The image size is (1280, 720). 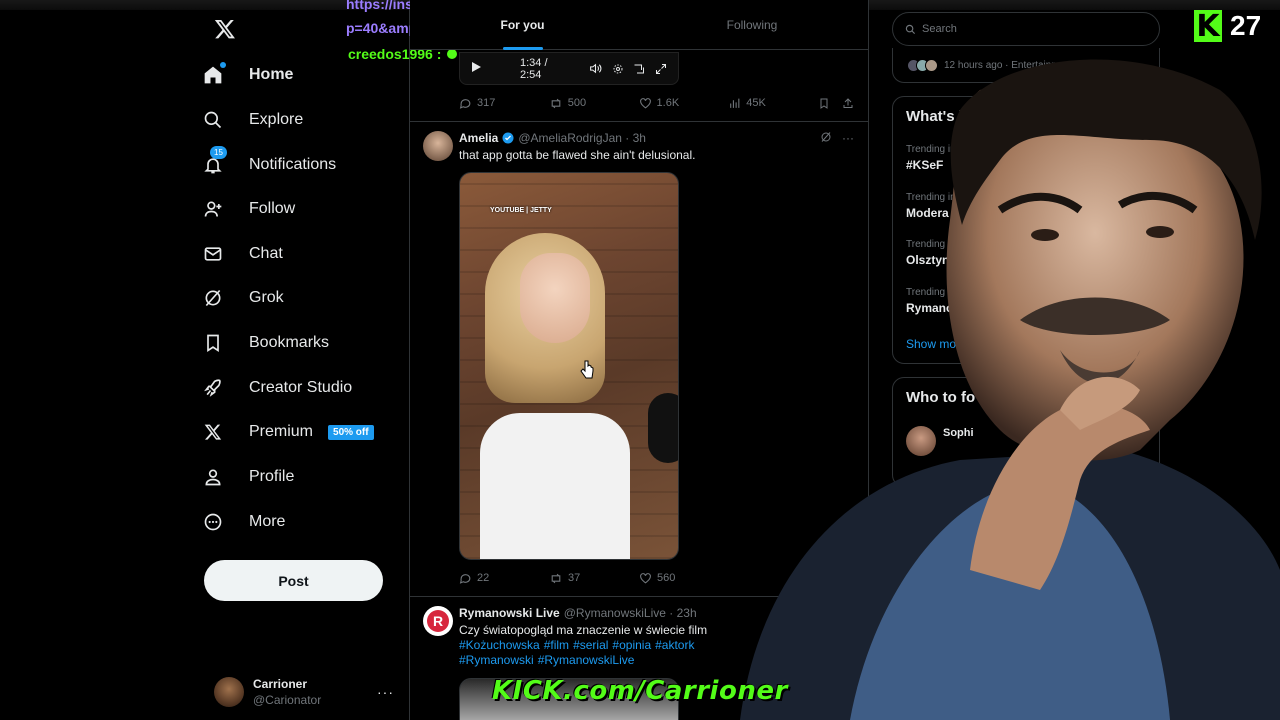 What do you see at coordinates (640, 691) in the screenshot?
I see `kick-channel-banner: KICK.com/Carrioner` at bounding box center [640, 691].